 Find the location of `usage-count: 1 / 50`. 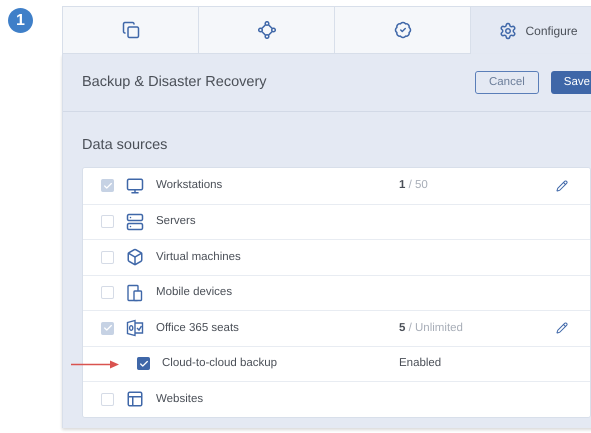

usage-count: 1 / 50 is located at coordinates (413, 186).